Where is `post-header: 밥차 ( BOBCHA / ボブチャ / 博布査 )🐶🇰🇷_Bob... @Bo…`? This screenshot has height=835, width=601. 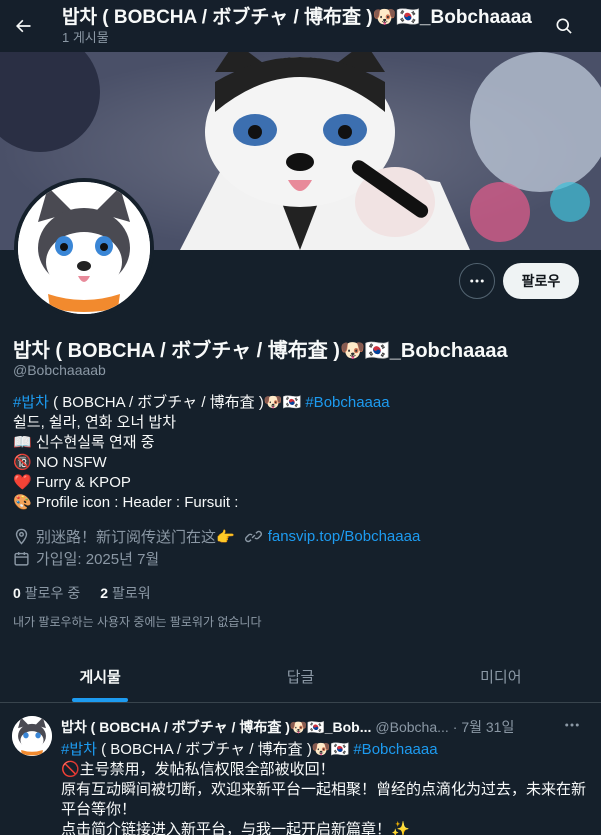
post-header: 밥차 ( BOBCHA / ボブチャ / 博布査 )🐶🇰🇷_Bob... @Bo… is located at coordinates (326, 727).